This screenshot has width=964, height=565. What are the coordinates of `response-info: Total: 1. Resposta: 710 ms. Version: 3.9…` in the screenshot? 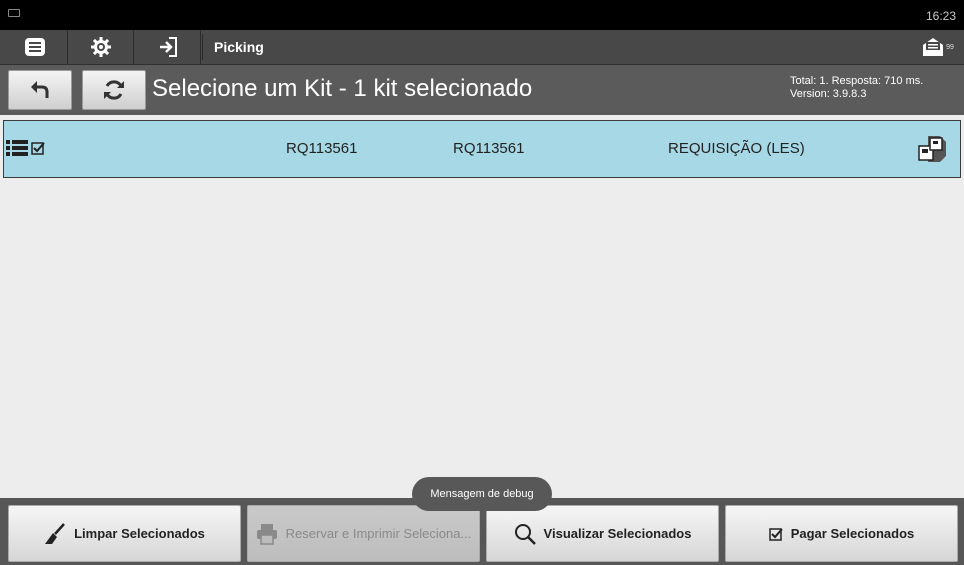 It's located at (856, 88).